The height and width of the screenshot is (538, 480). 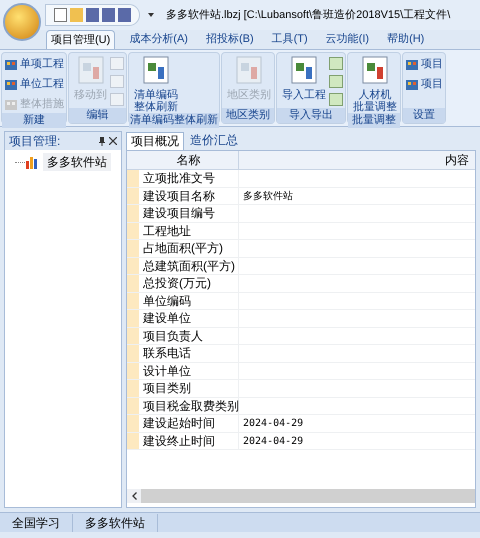 What do you see at coordinates (189, 283) in the screenshot?
I see `table-cell: 总投资(万元)` at bounding box center [189, 283].